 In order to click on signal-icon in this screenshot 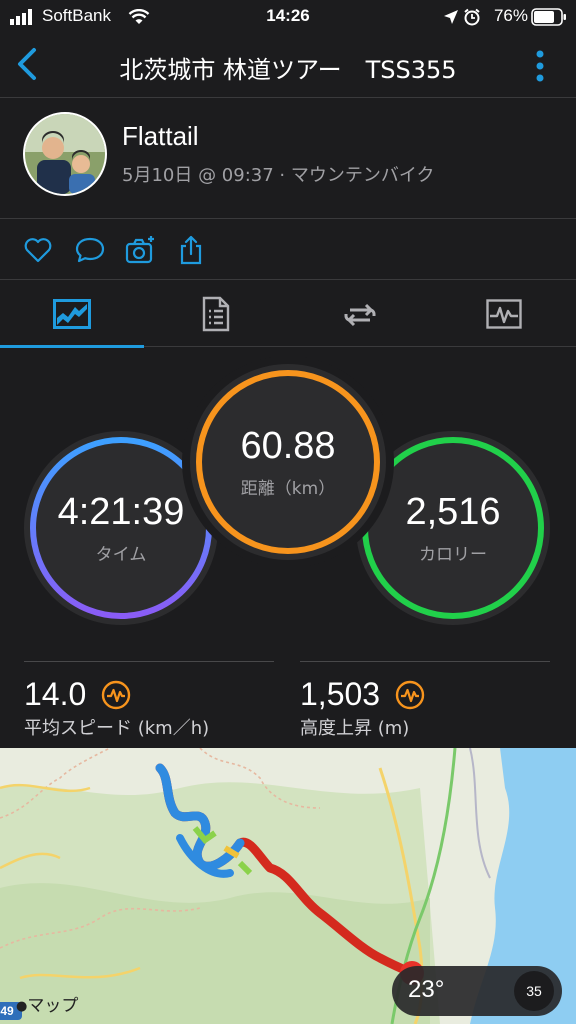, I will do `click(21, 17)`.